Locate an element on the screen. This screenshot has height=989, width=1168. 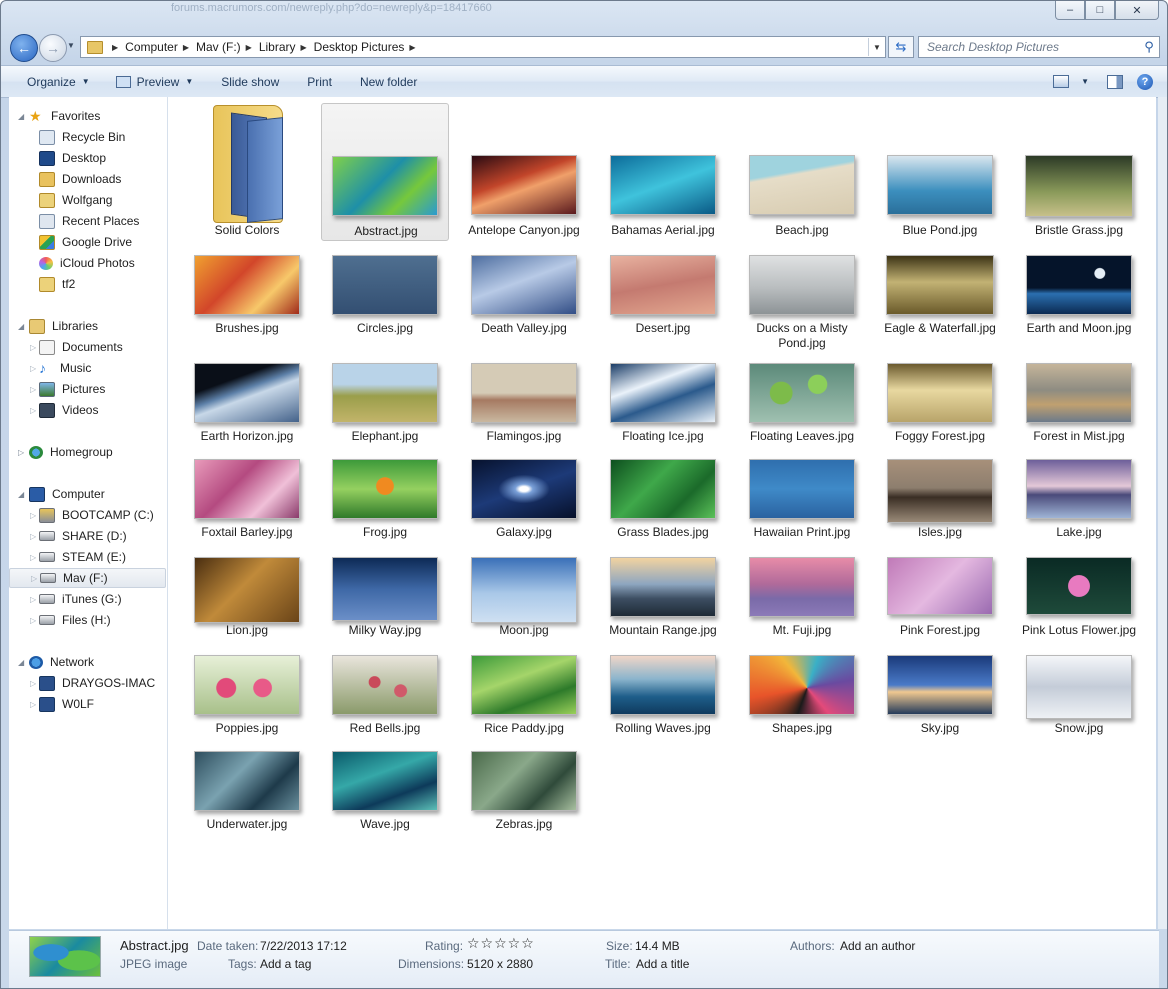
nav-homegroup: ▷ Homegroup is located at coordinates (87, 452).